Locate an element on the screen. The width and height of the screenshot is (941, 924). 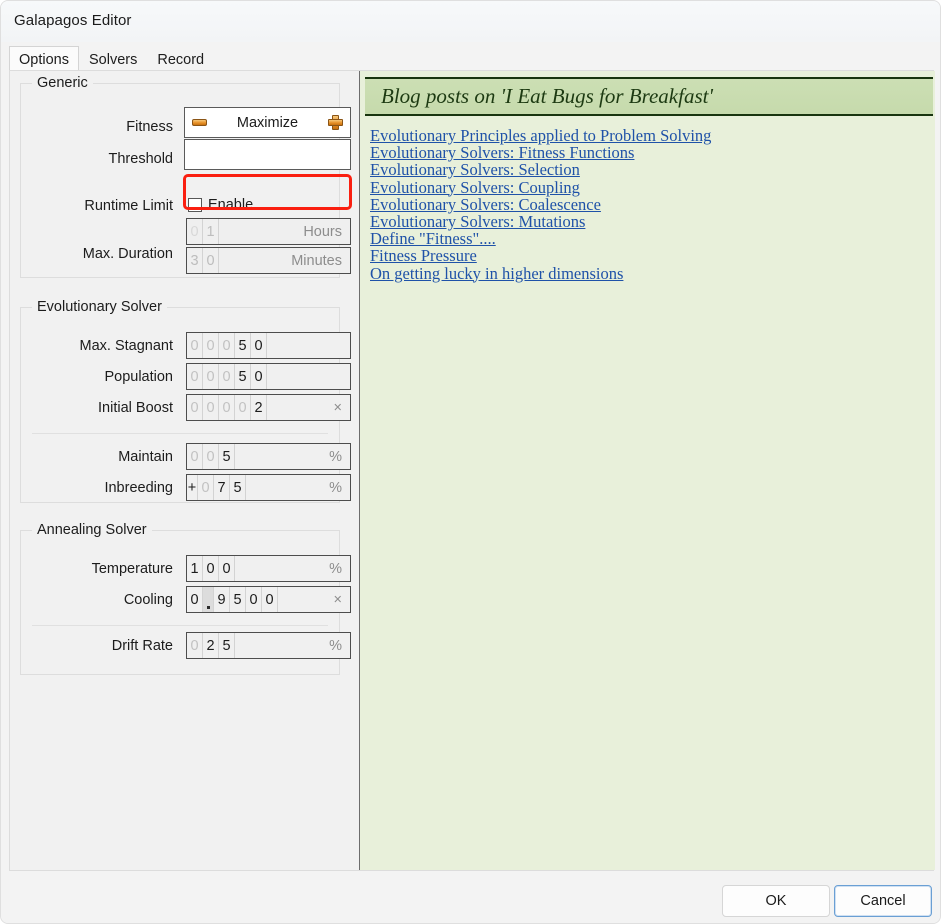
blog-link: On getting lucky in higher dimensions is located at coordinates (496, 273).